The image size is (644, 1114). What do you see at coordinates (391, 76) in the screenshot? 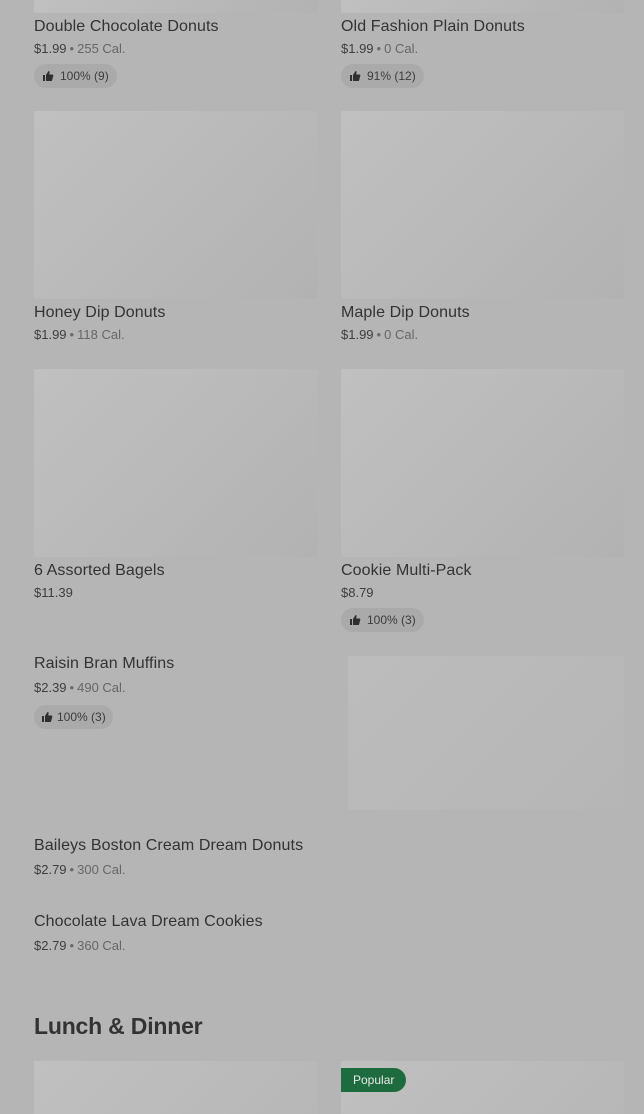
I see `rating-text: 91% (12)` at bounding box center [391, 76].